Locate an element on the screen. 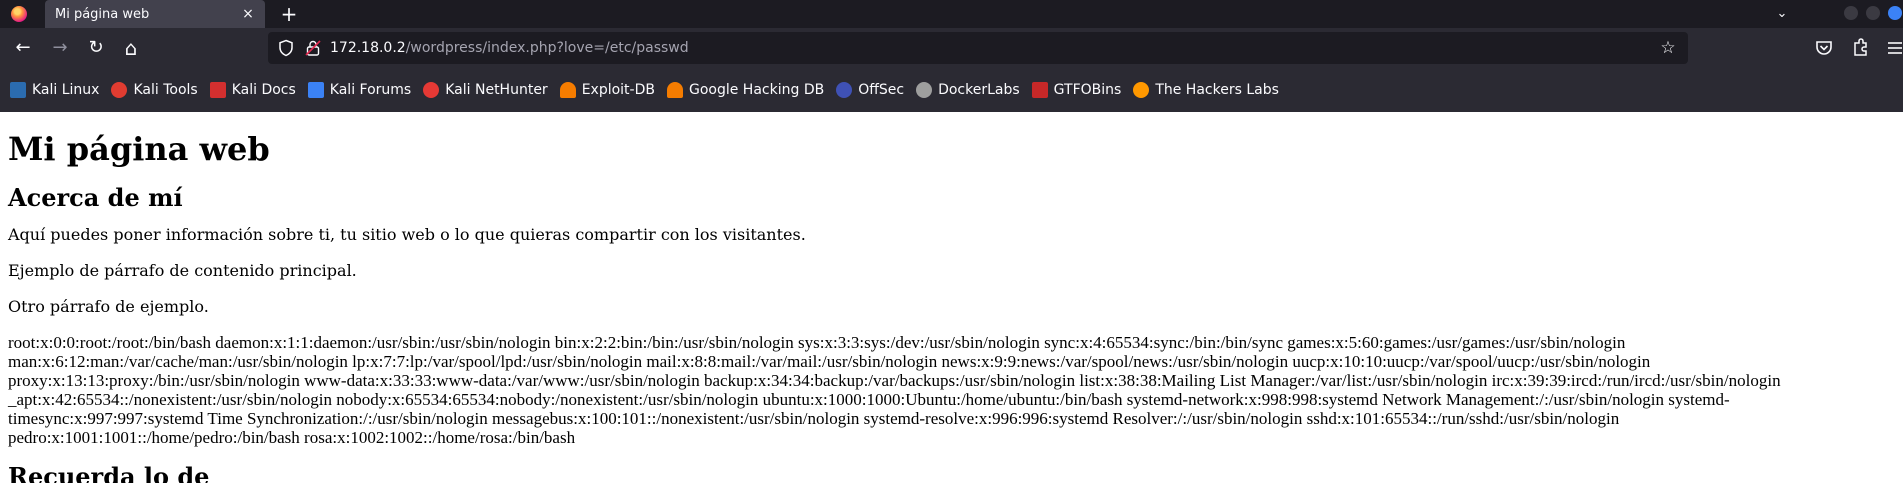 The height and width of the screenshot is (483, 1903). bookmark-label: The Hackers Labs is located at coordinates (1217, 90).